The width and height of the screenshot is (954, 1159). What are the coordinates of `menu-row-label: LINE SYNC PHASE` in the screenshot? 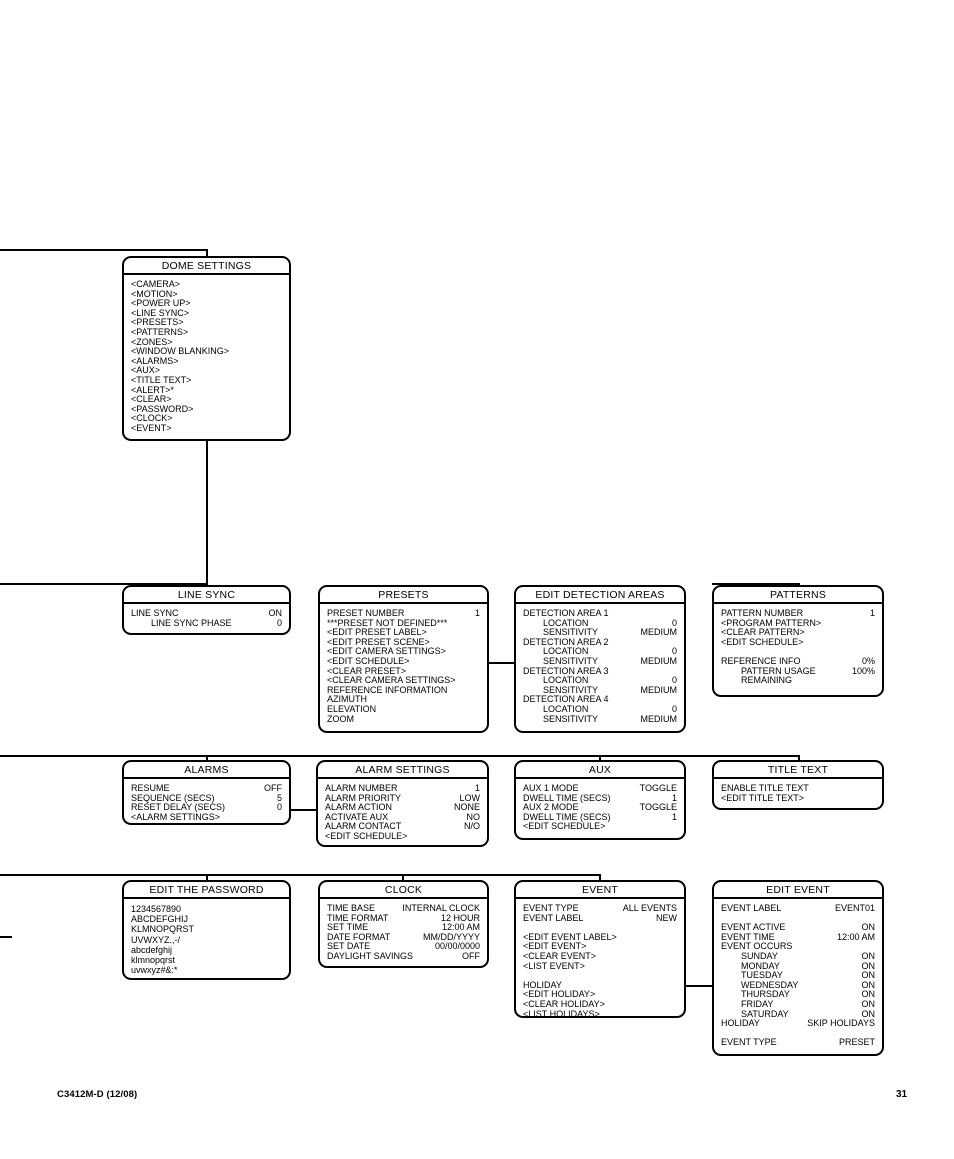 It's located at (191, 622).